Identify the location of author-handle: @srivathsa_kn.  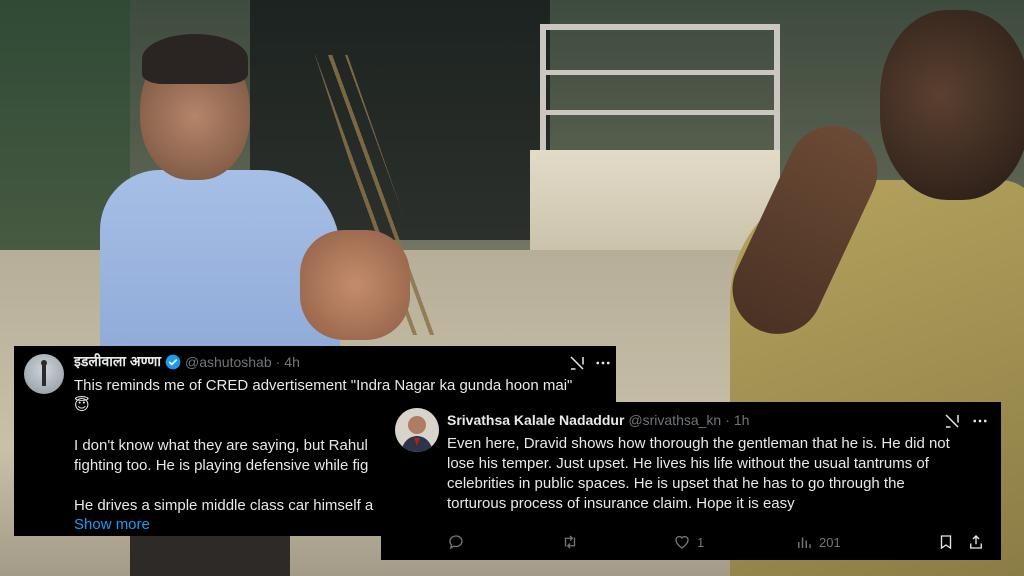
(674, 420).